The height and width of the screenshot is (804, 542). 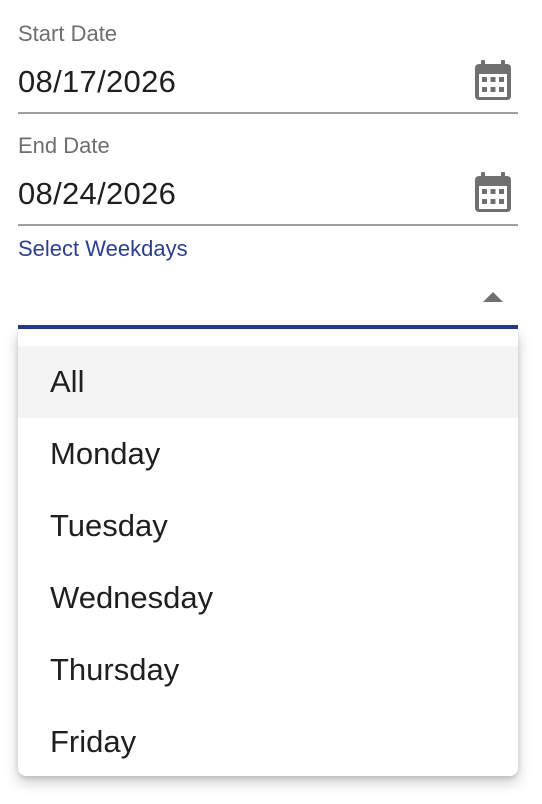 I want to click on end-date-input: 08/24/2026, so click(x=97, y=194).